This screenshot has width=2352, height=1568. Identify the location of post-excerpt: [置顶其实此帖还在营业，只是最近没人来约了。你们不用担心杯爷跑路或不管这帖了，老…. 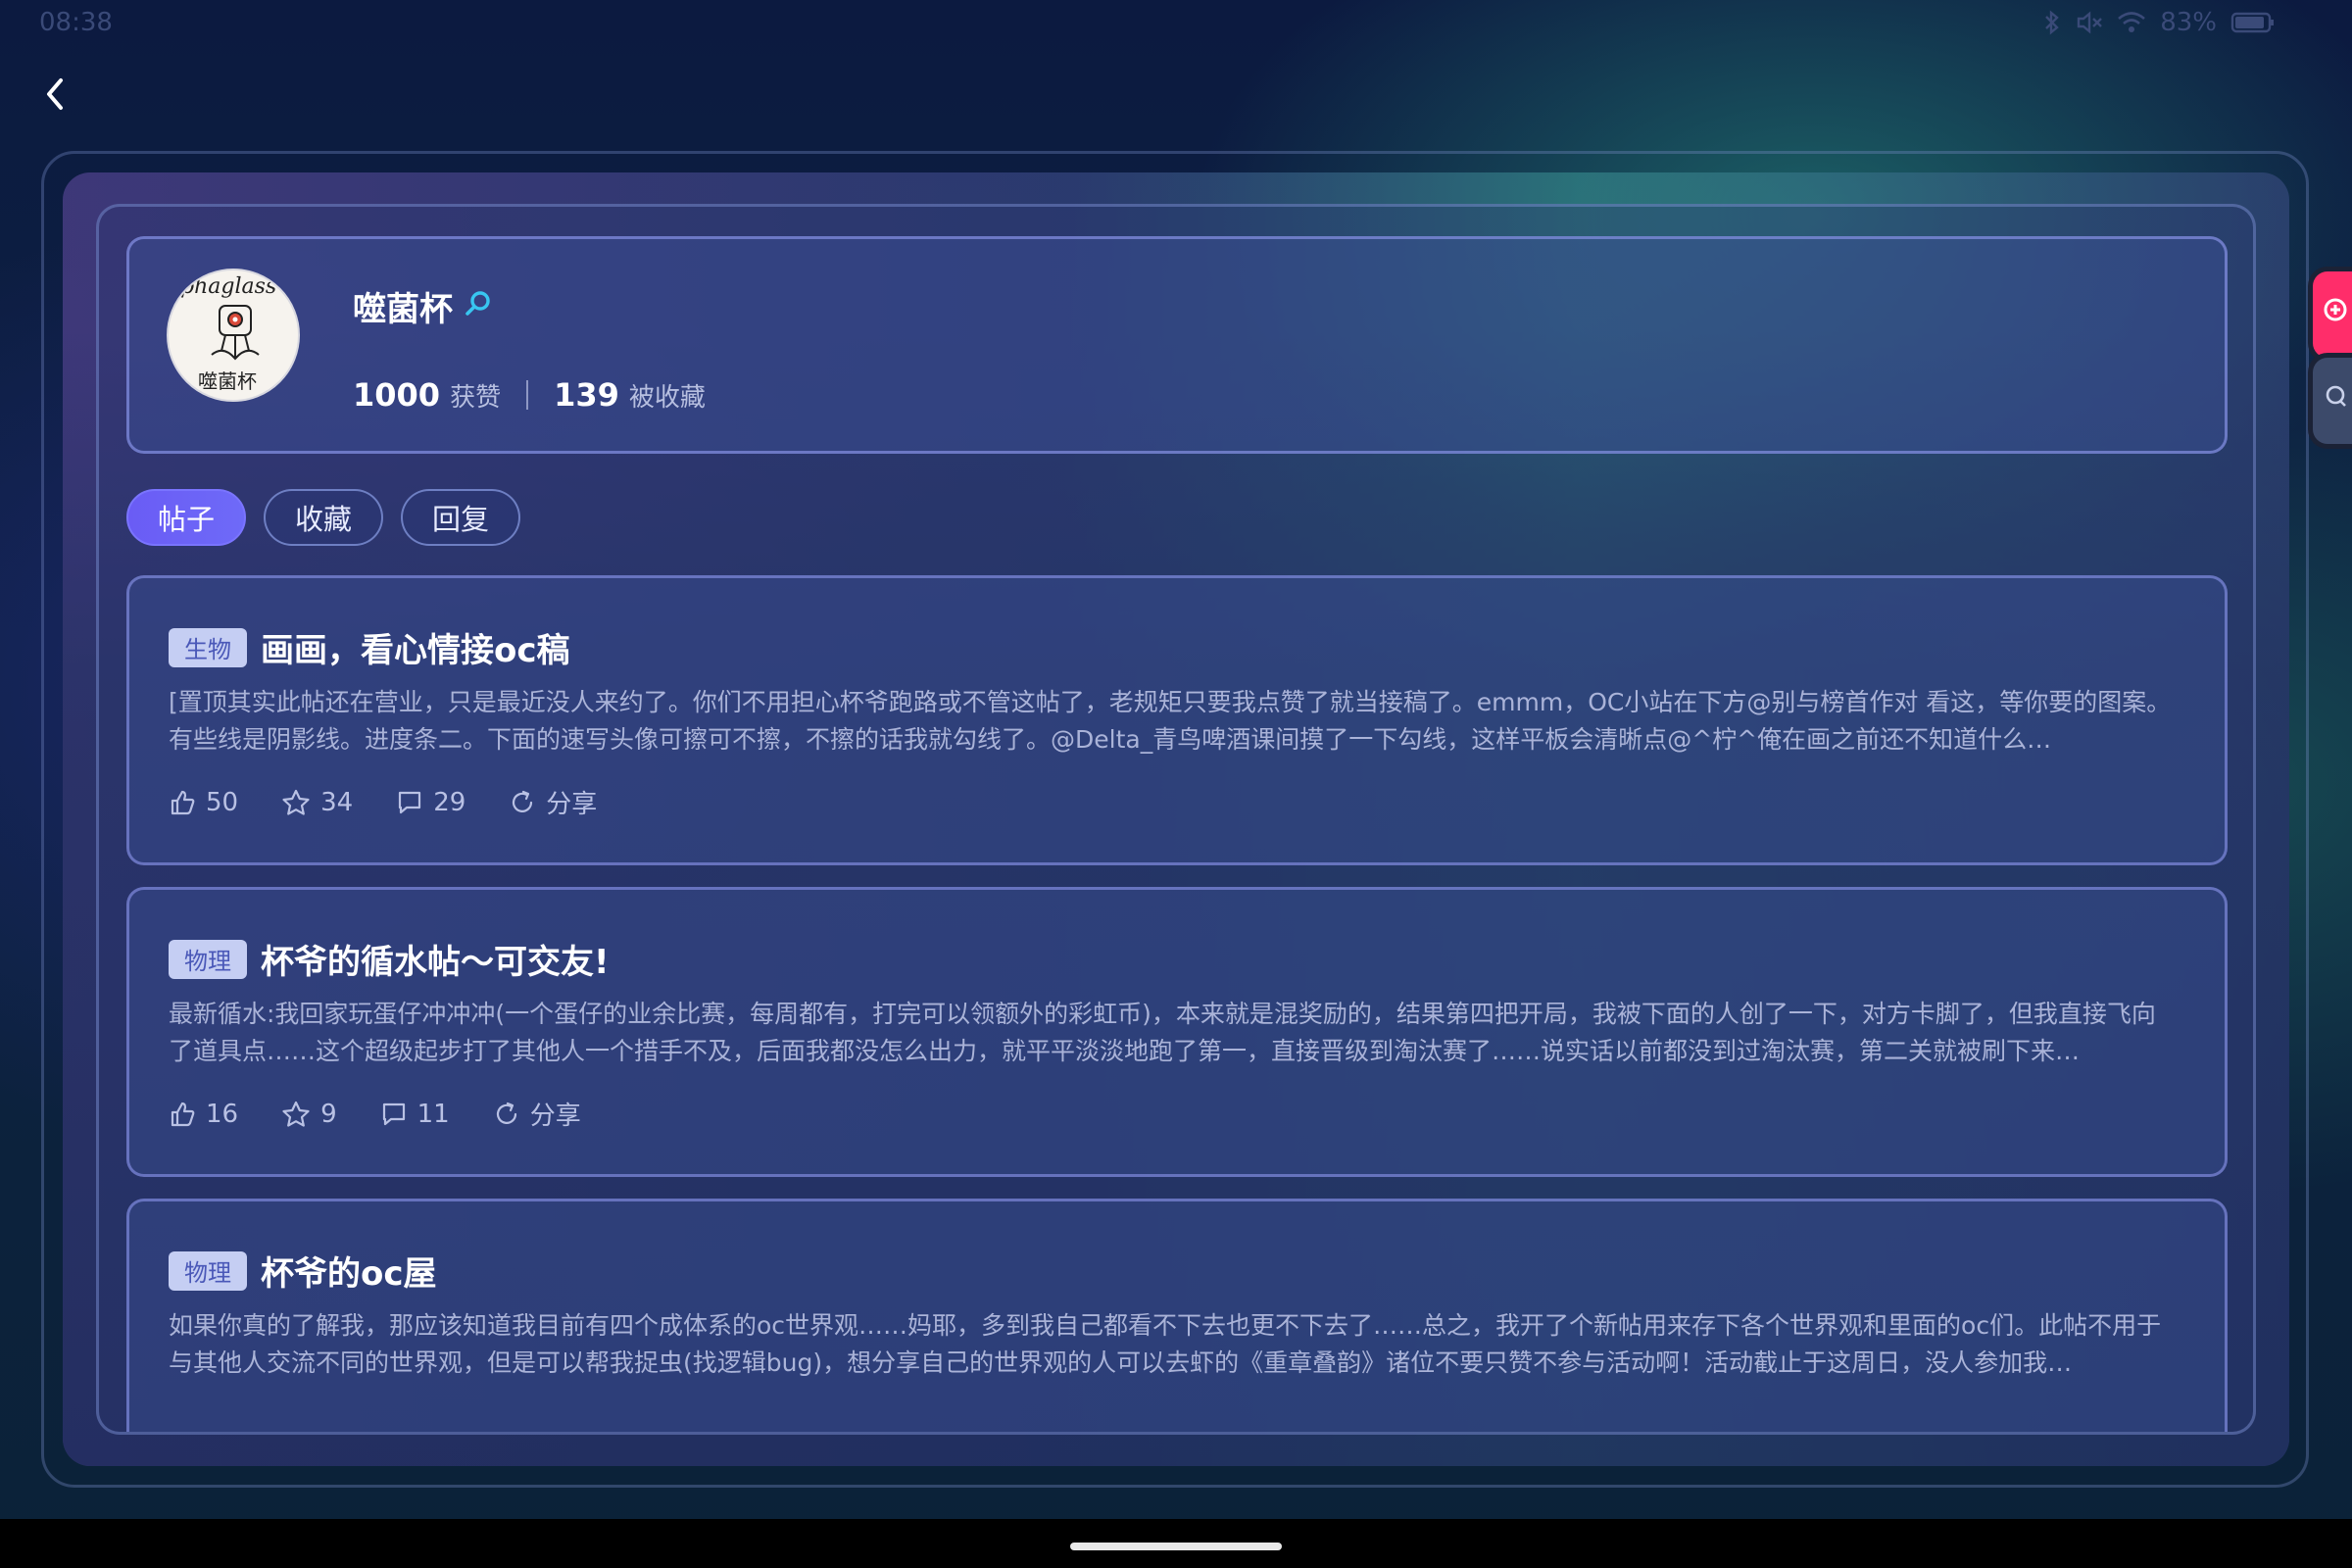
(1171, 721).